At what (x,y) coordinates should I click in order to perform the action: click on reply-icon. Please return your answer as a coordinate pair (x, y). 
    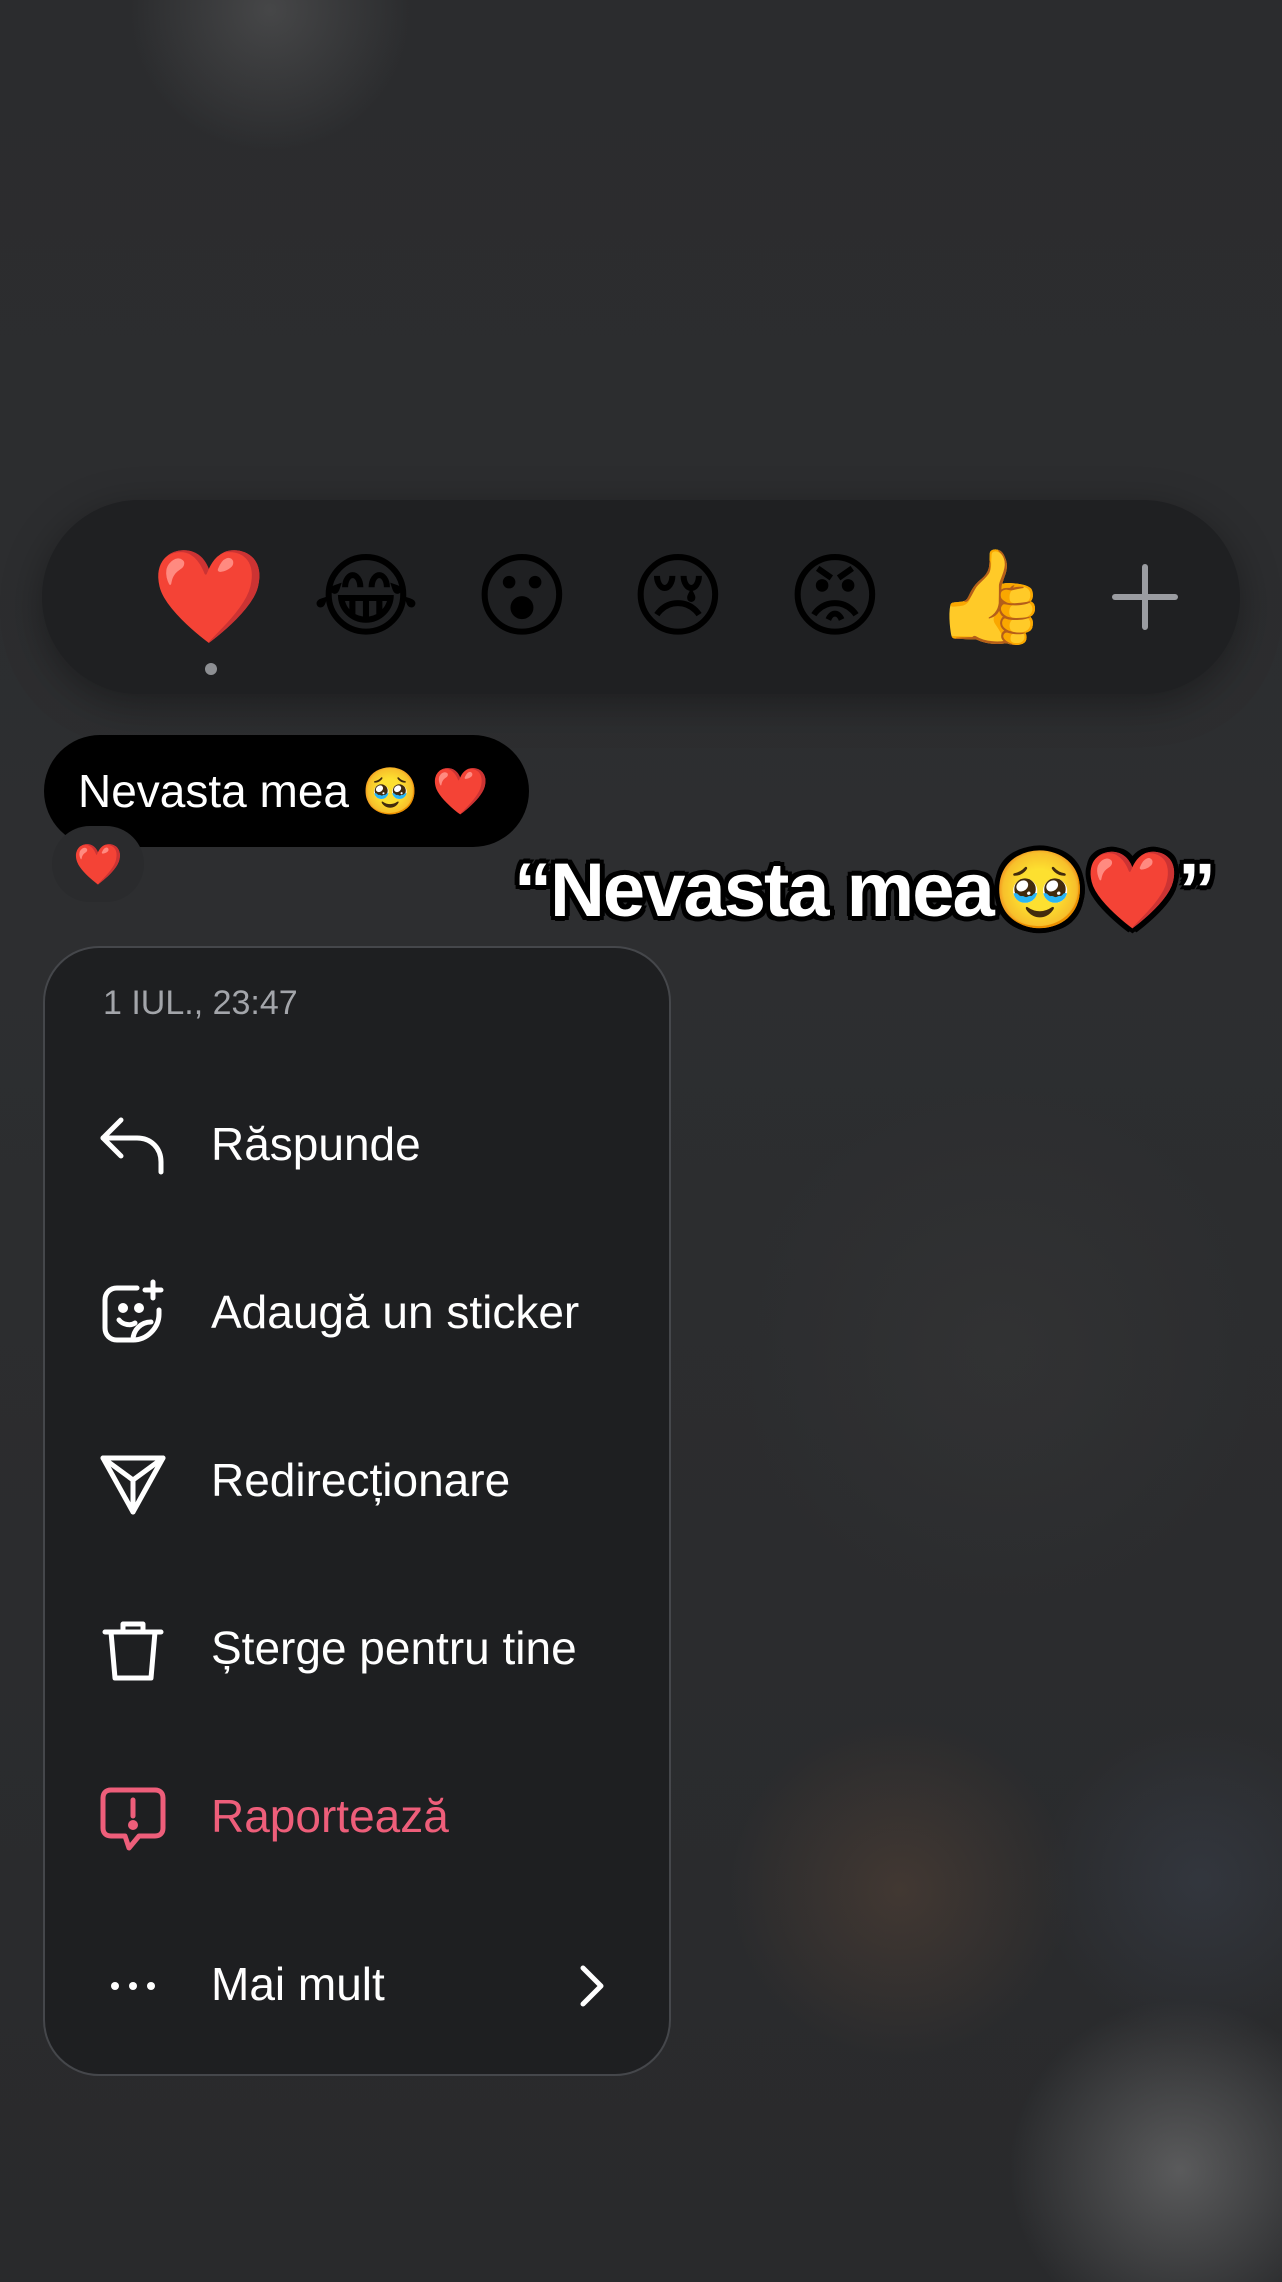
    Looking at the image, I should click on (133, 1146).